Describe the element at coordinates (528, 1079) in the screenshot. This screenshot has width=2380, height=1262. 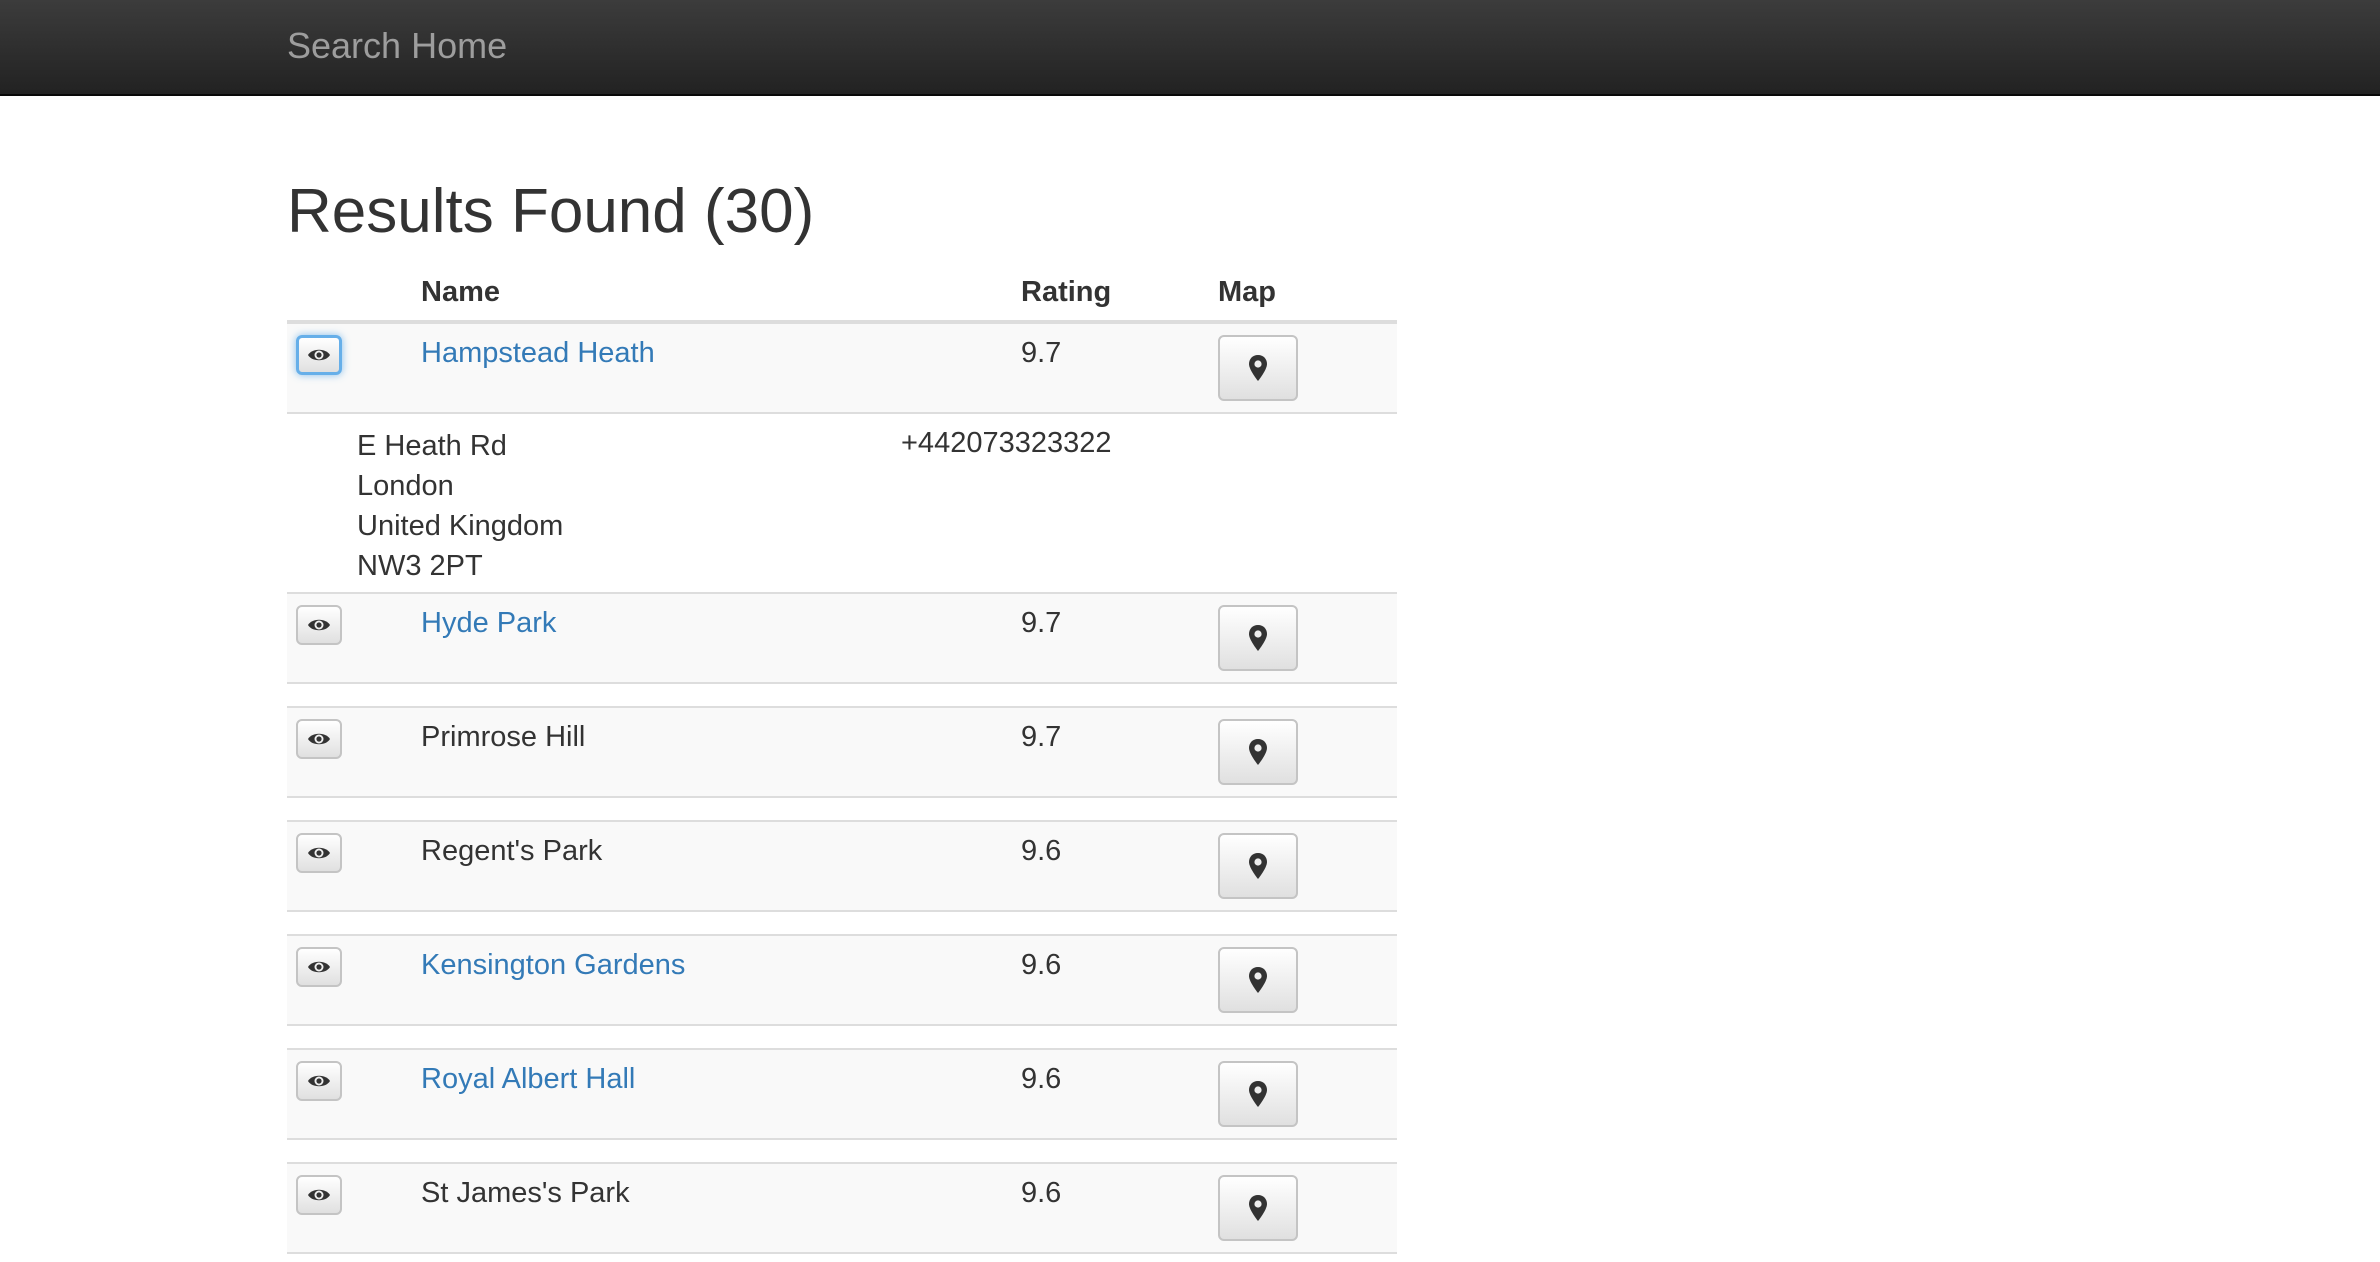
I see `result-name-link: Royal Albert Hall` at that location.